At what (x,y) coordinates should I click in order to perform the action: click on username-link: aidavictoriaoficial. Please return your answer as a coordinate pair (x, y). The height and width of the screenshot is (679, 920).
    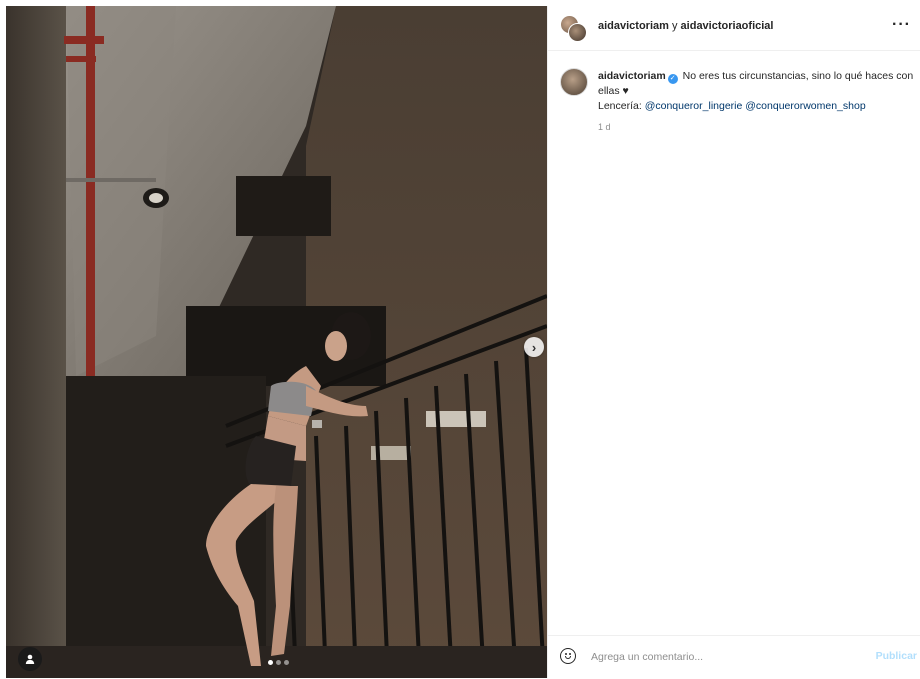
    Looking at the image, I should click on (727, 26).